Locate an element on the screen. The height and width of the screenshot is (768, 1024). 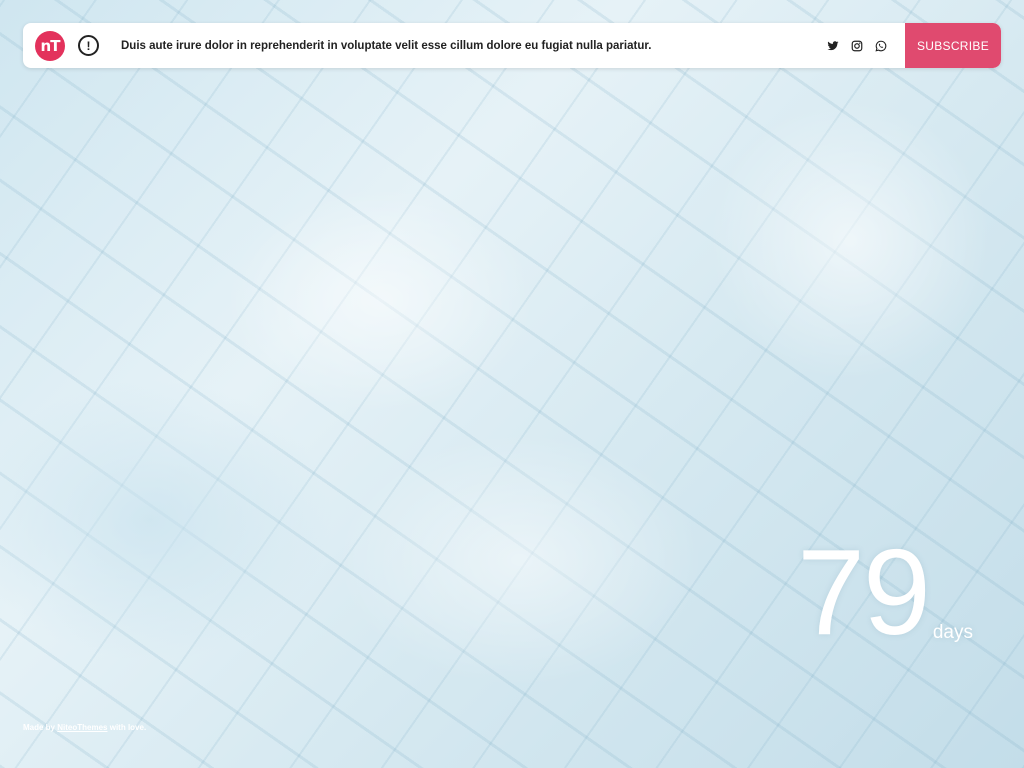
countdown: 79 days is located at coordinates (885, 592).